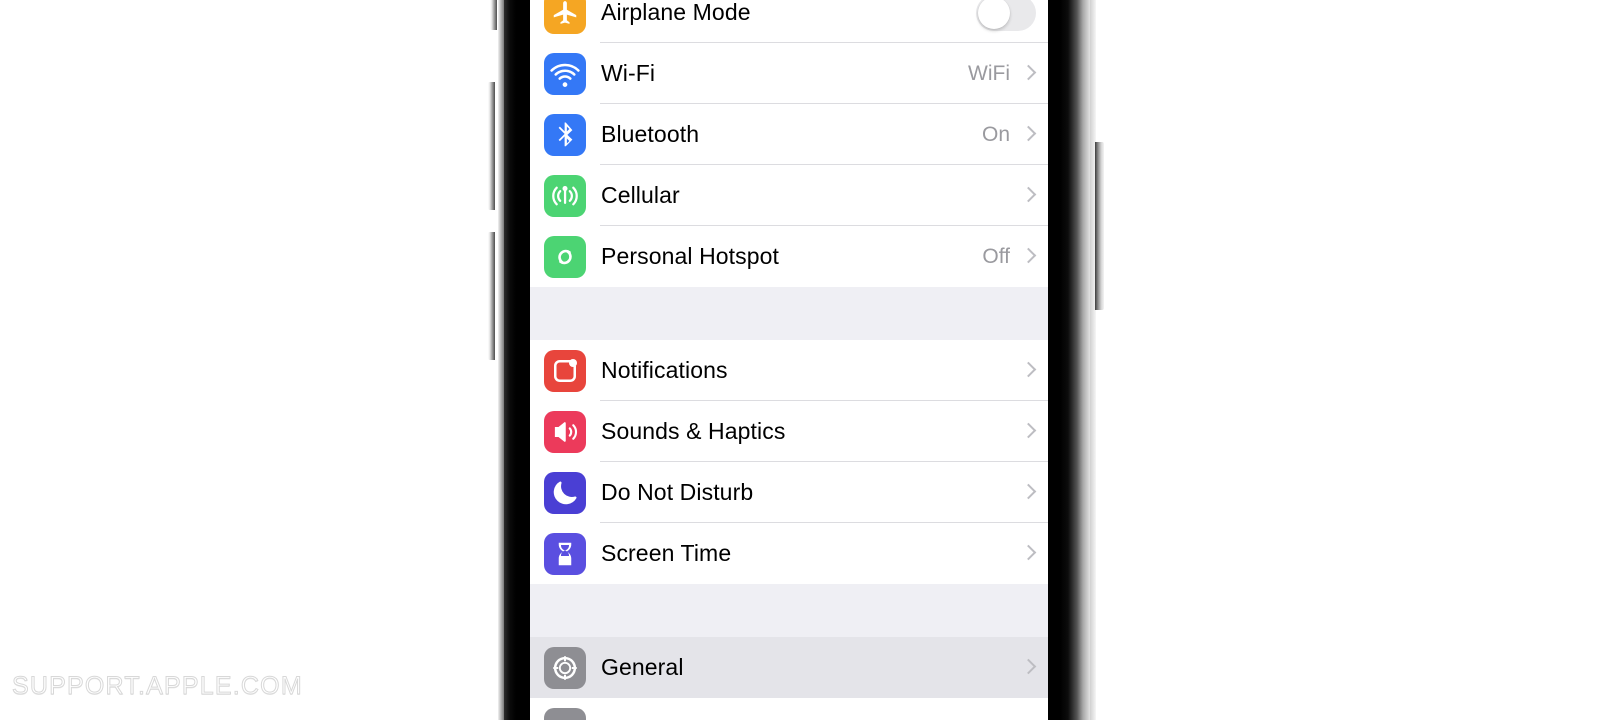  What do you see at coordinates (565, 195) in the screenshot?
I see `cellular-icon` at bounding box center [565, 195].